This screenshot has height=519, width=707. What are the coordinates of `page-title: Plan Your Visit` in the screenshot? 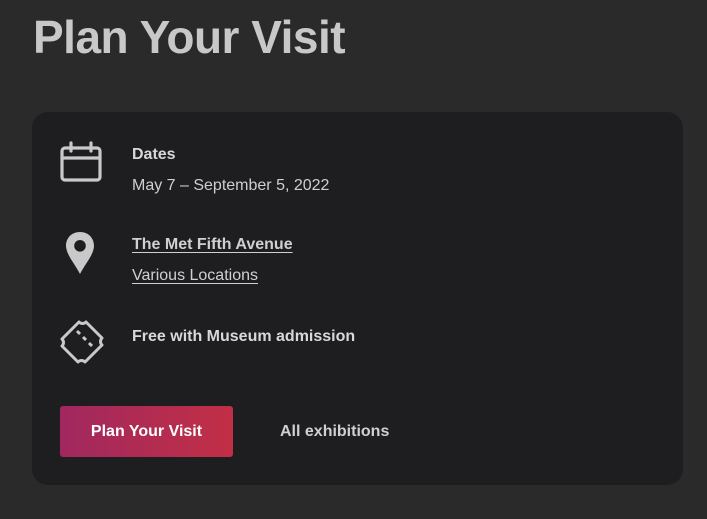 It's located at (189, 37).